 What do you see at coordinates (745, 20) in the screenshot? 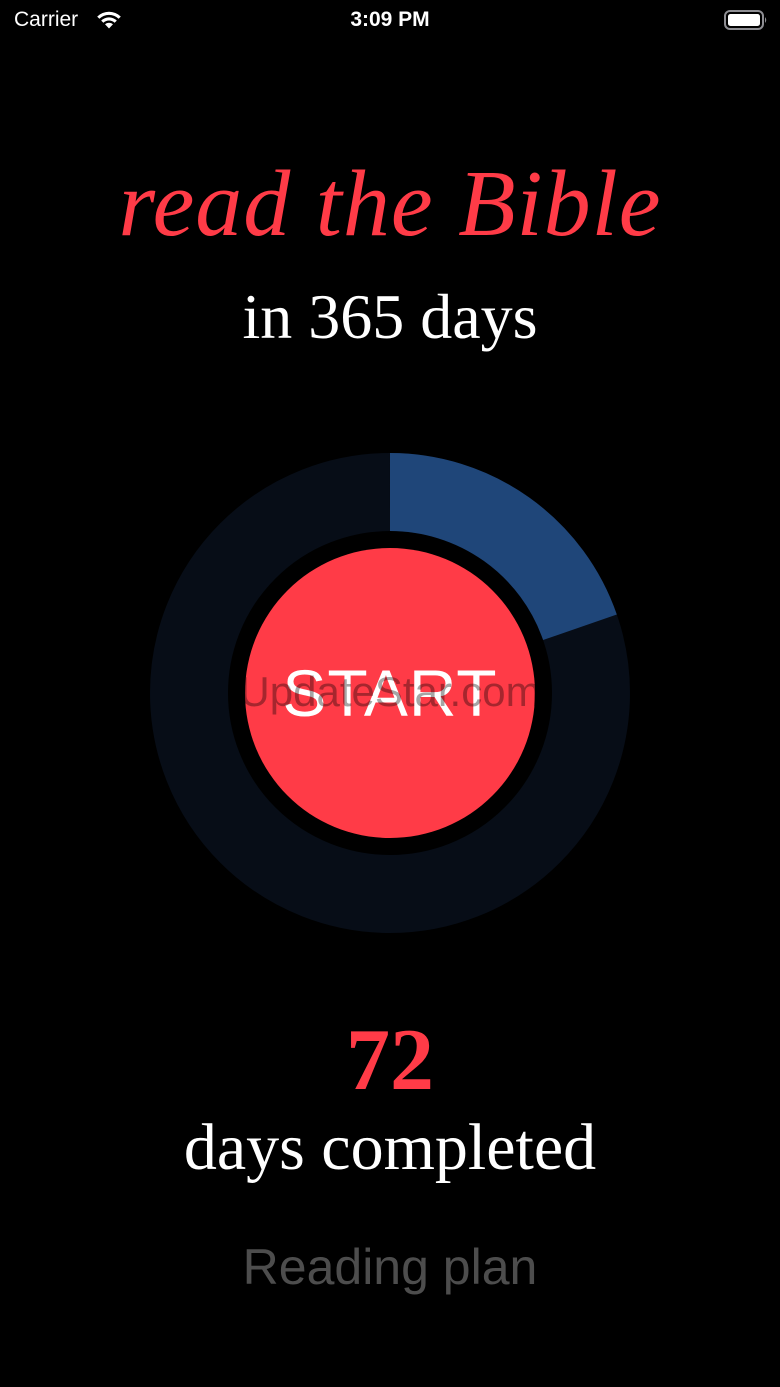
I see `battery-icon` at bounding box center [745, 20].